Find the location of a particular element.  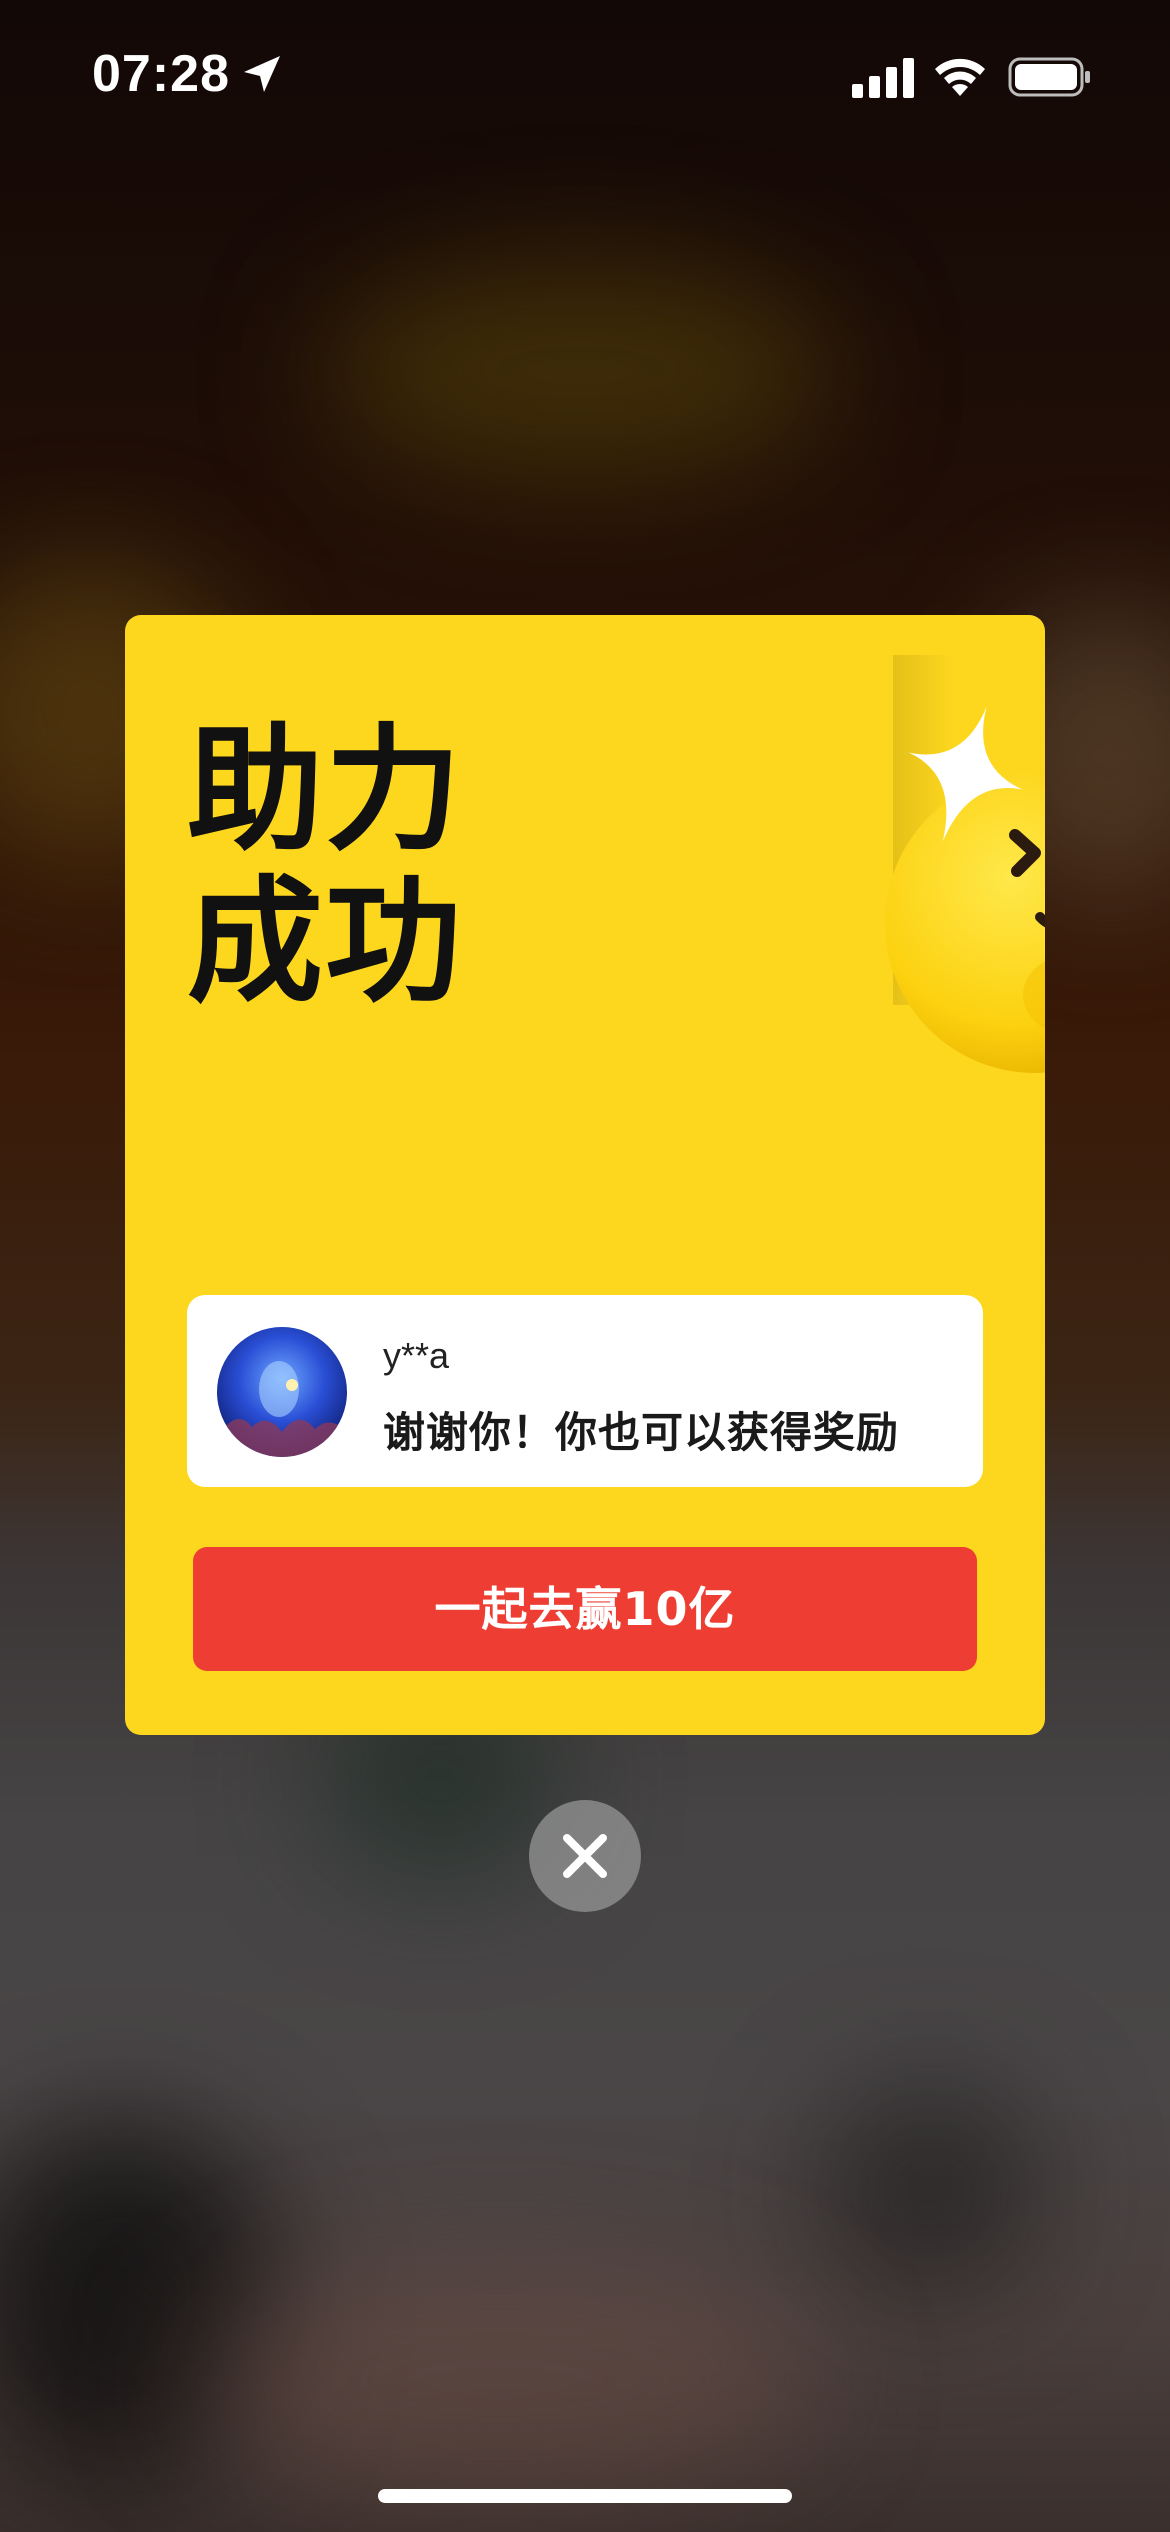

thanks-message-card: y**a 谢谢你！你也可以获得奖励 is located at coordinates (585, 1391).